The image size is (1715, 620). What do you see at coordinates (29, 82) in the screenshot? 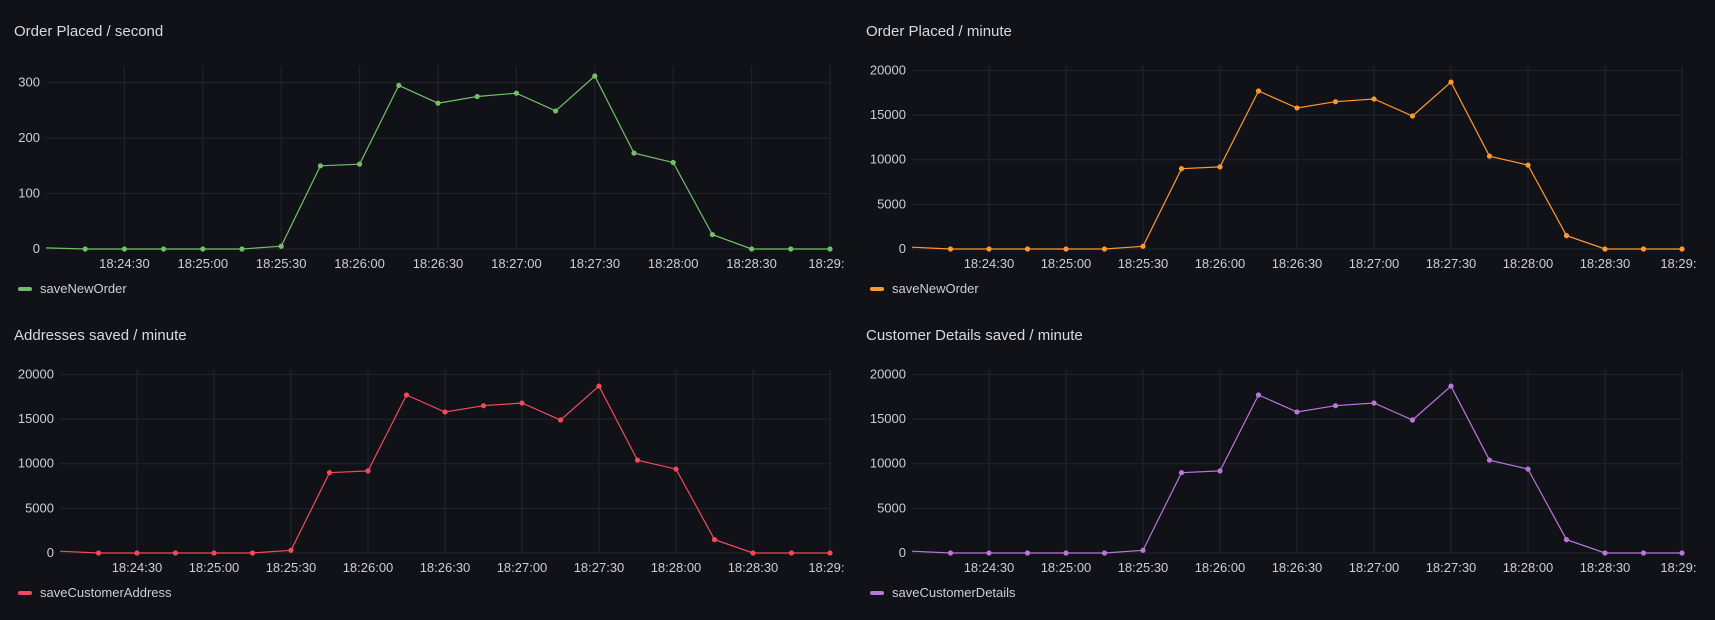
I see `y-tick-label: 300` at bounding box center [29, 82].